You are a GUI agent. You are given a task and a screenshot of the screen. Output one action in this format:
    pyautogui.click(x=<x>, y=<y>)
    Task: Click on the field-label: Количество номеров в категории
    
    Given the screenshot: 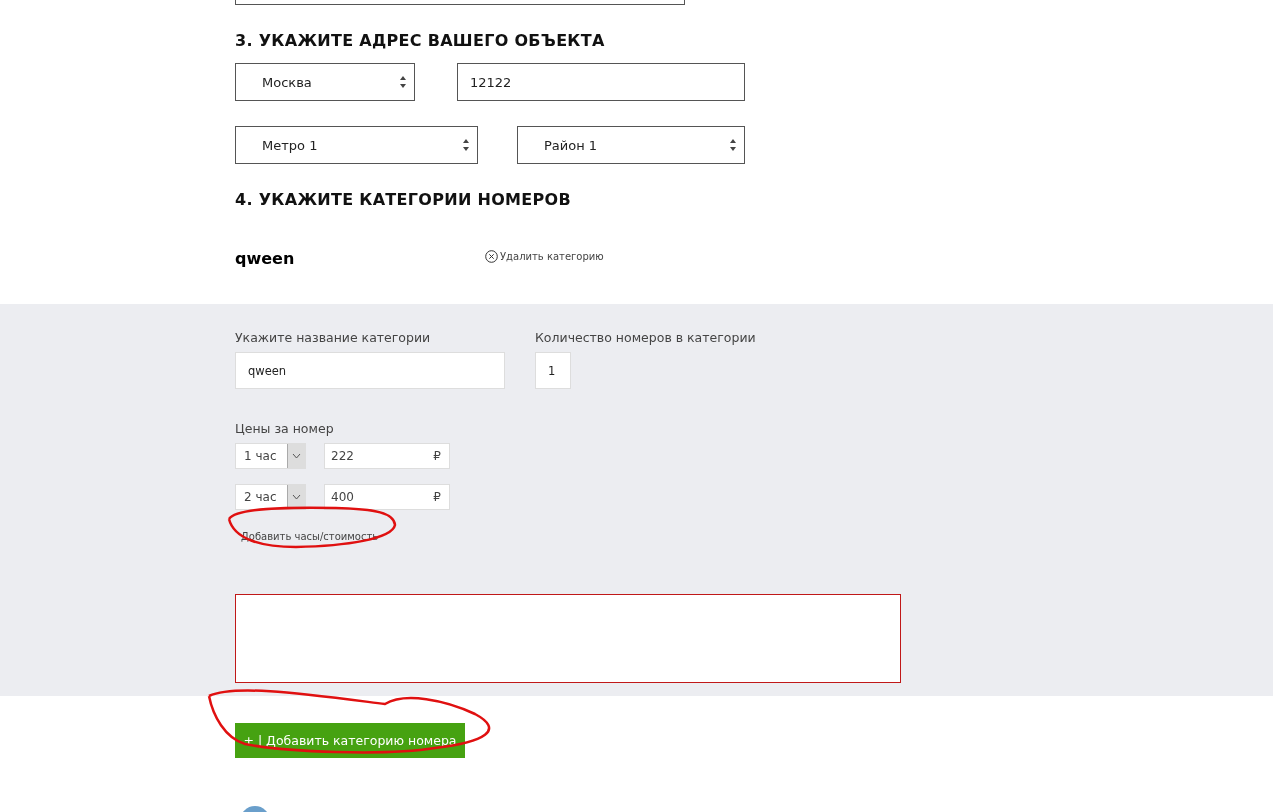 What is the action you would take?
    pyautogui.click(x=645, y=337)
    